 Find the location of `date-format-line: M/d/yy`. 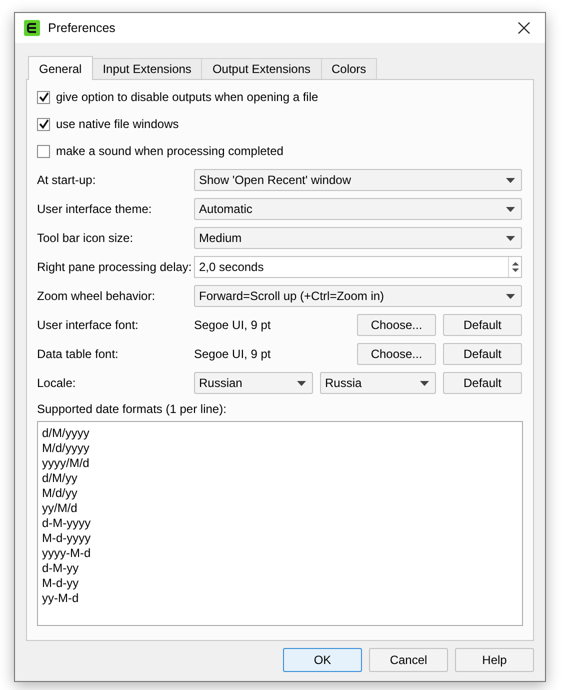

date-format-line: M/d/yy is located at coordinates (60, 493).